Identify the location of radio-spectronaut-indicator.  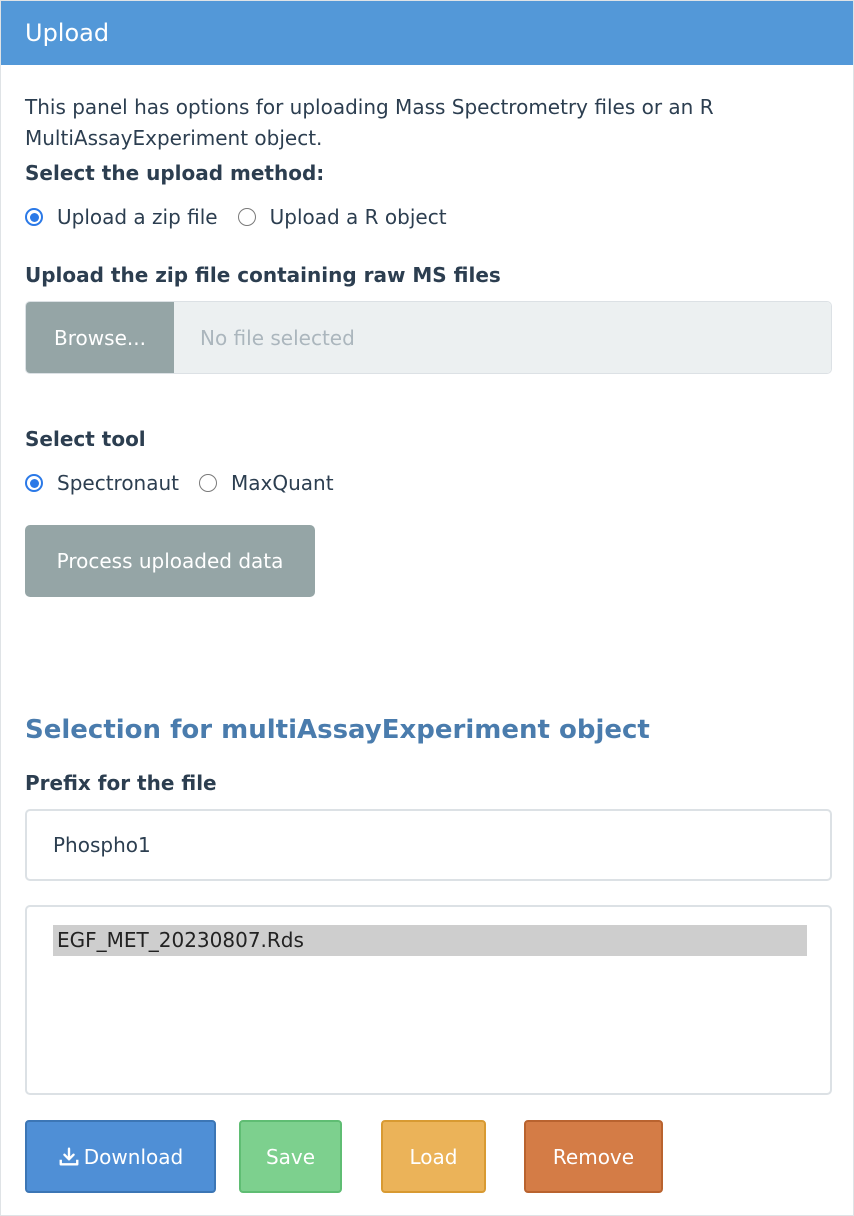
(34, 483).